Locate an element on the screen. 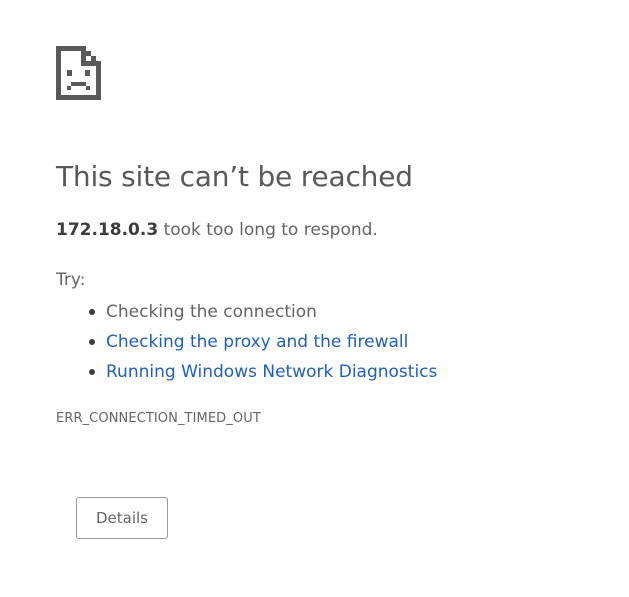 The image size is (629, 597). host-address: 172.18.0.3 is located at coordinates (107, 230).